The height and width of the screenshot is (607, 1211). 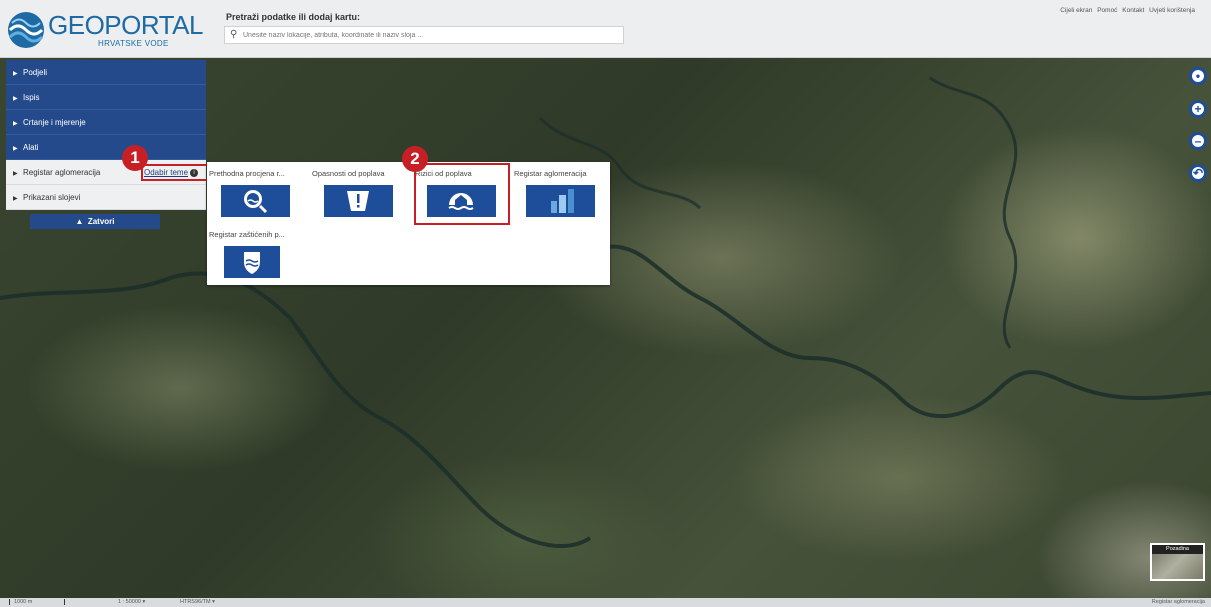 What do you see at coordinates (112, 172) in the screenshot?
I see `sidebar-item-registar: ▶ Registar aglomeracija Odabir teme i` at bounding box center [112, 172].